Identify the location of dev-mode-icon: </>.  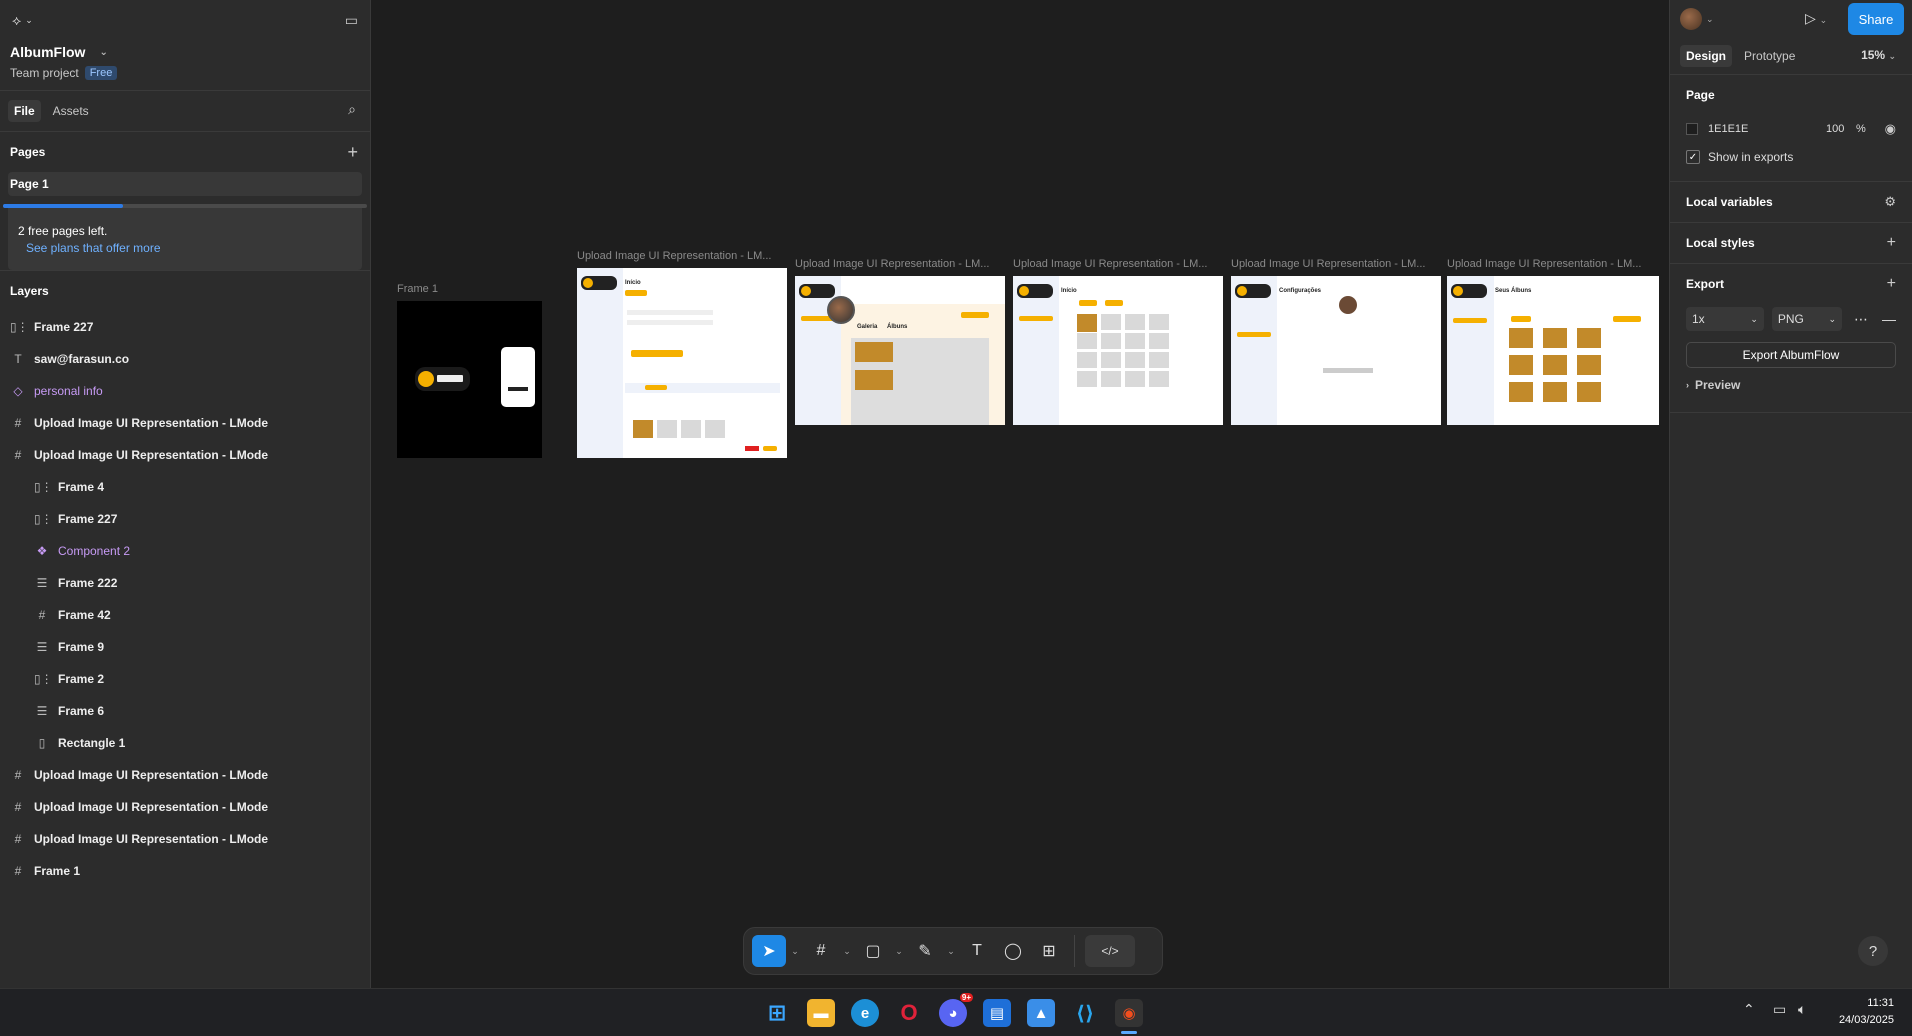
(1110, 951).